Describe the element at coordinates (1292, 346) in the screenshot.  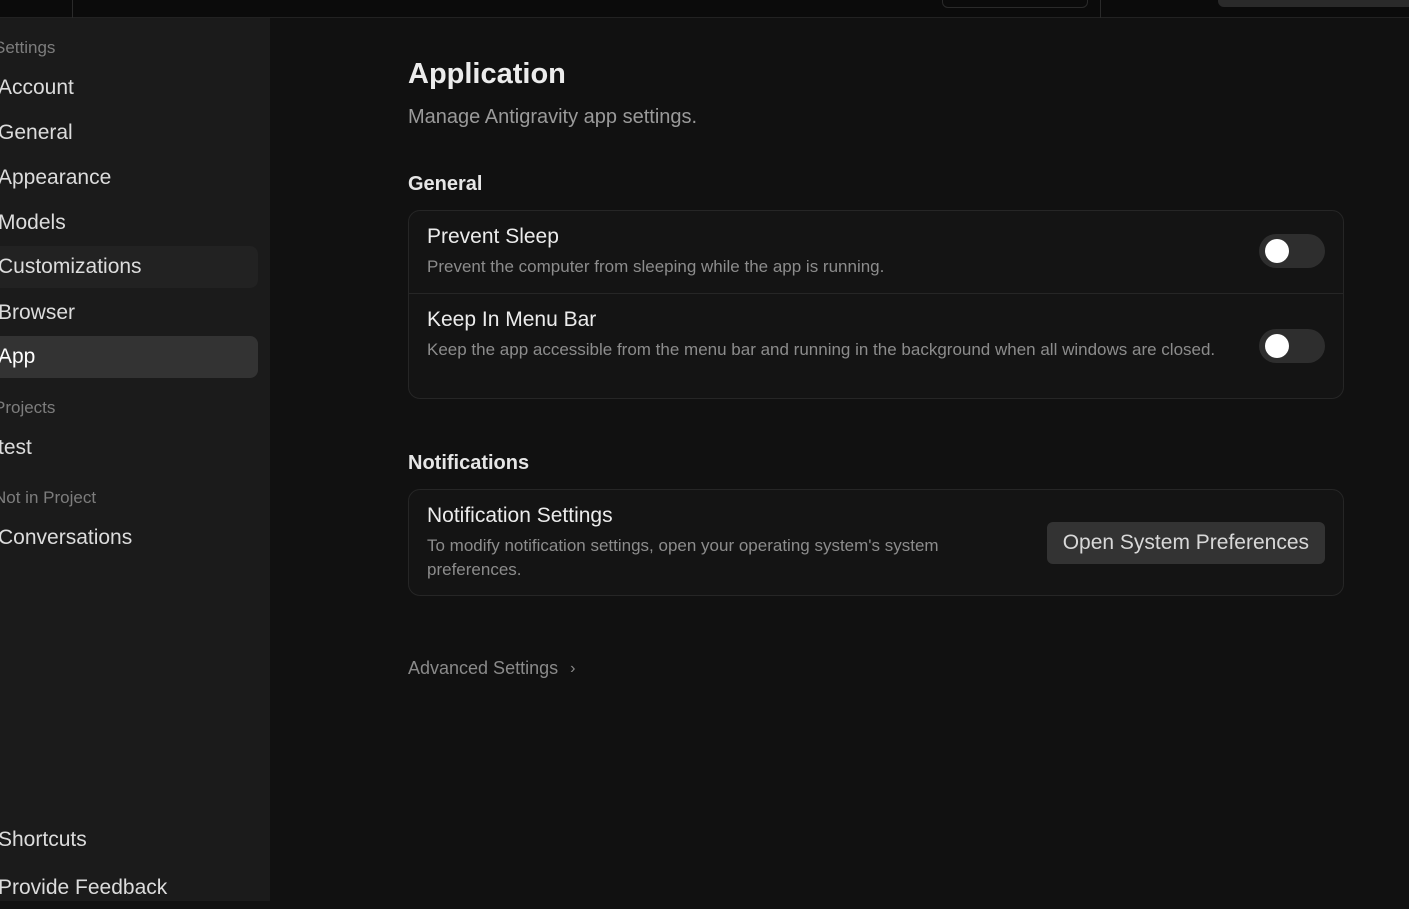
I see `keep-in-menu-bar-toggle` at that location.